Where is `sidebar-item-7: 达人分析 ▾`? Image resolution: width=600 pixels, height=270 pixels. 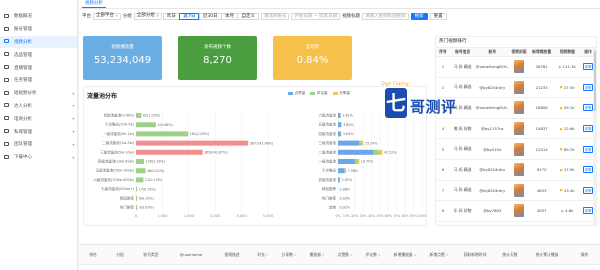 sidebar-item-7: 达人分析 ▾ is located at coordinates (38, 106).